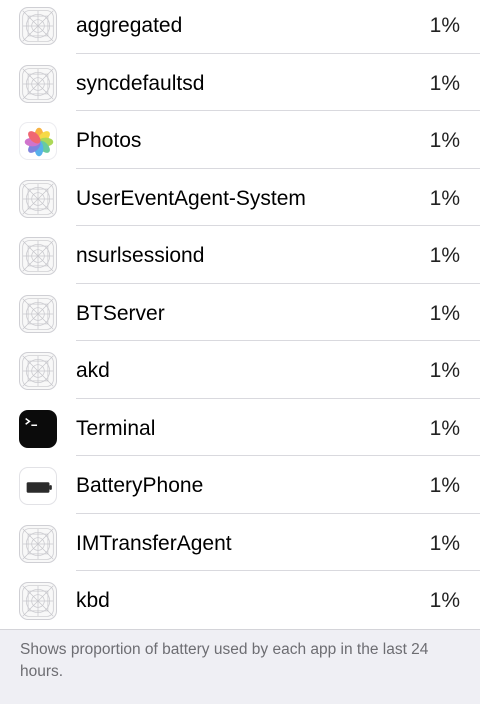 This screenshot has height=704, width=480. Describe the element at coordinates (38, 141) in the screenshot. I see `photos-icon` at that location.